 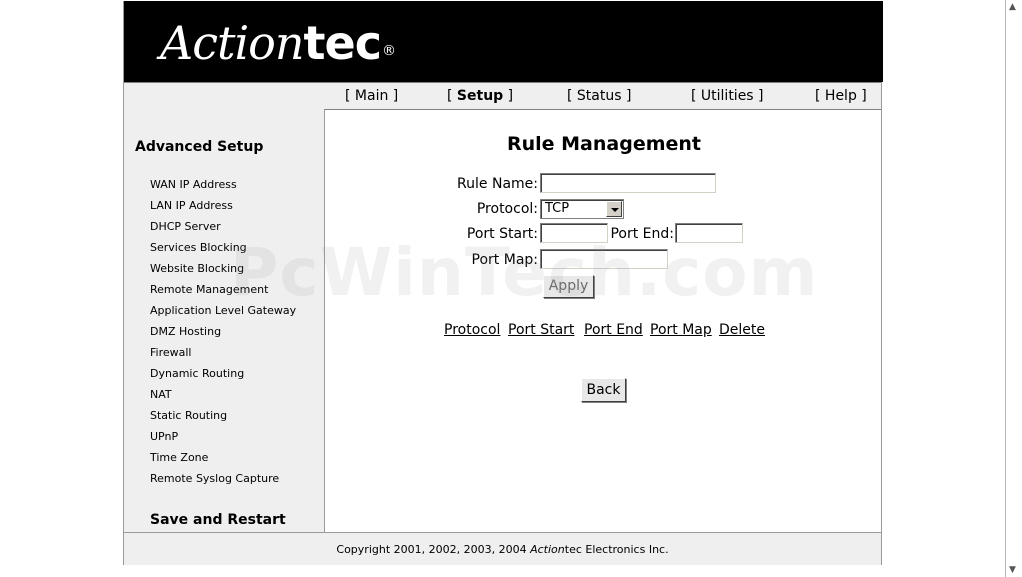 I want to click on sidebar-item-remote-management: Remote Management, so click(x=223, y=289).